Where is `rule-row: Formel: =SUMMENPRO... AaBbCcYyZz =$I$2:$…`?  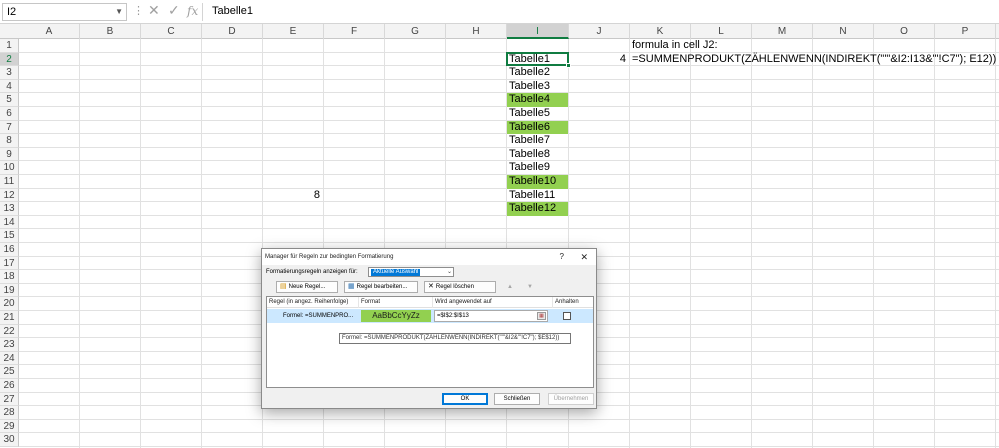 rule-row: Formel: =SUMMENPRO... AaBbCcYyZz =$I$2:$… is located at coordinates (430, 316).